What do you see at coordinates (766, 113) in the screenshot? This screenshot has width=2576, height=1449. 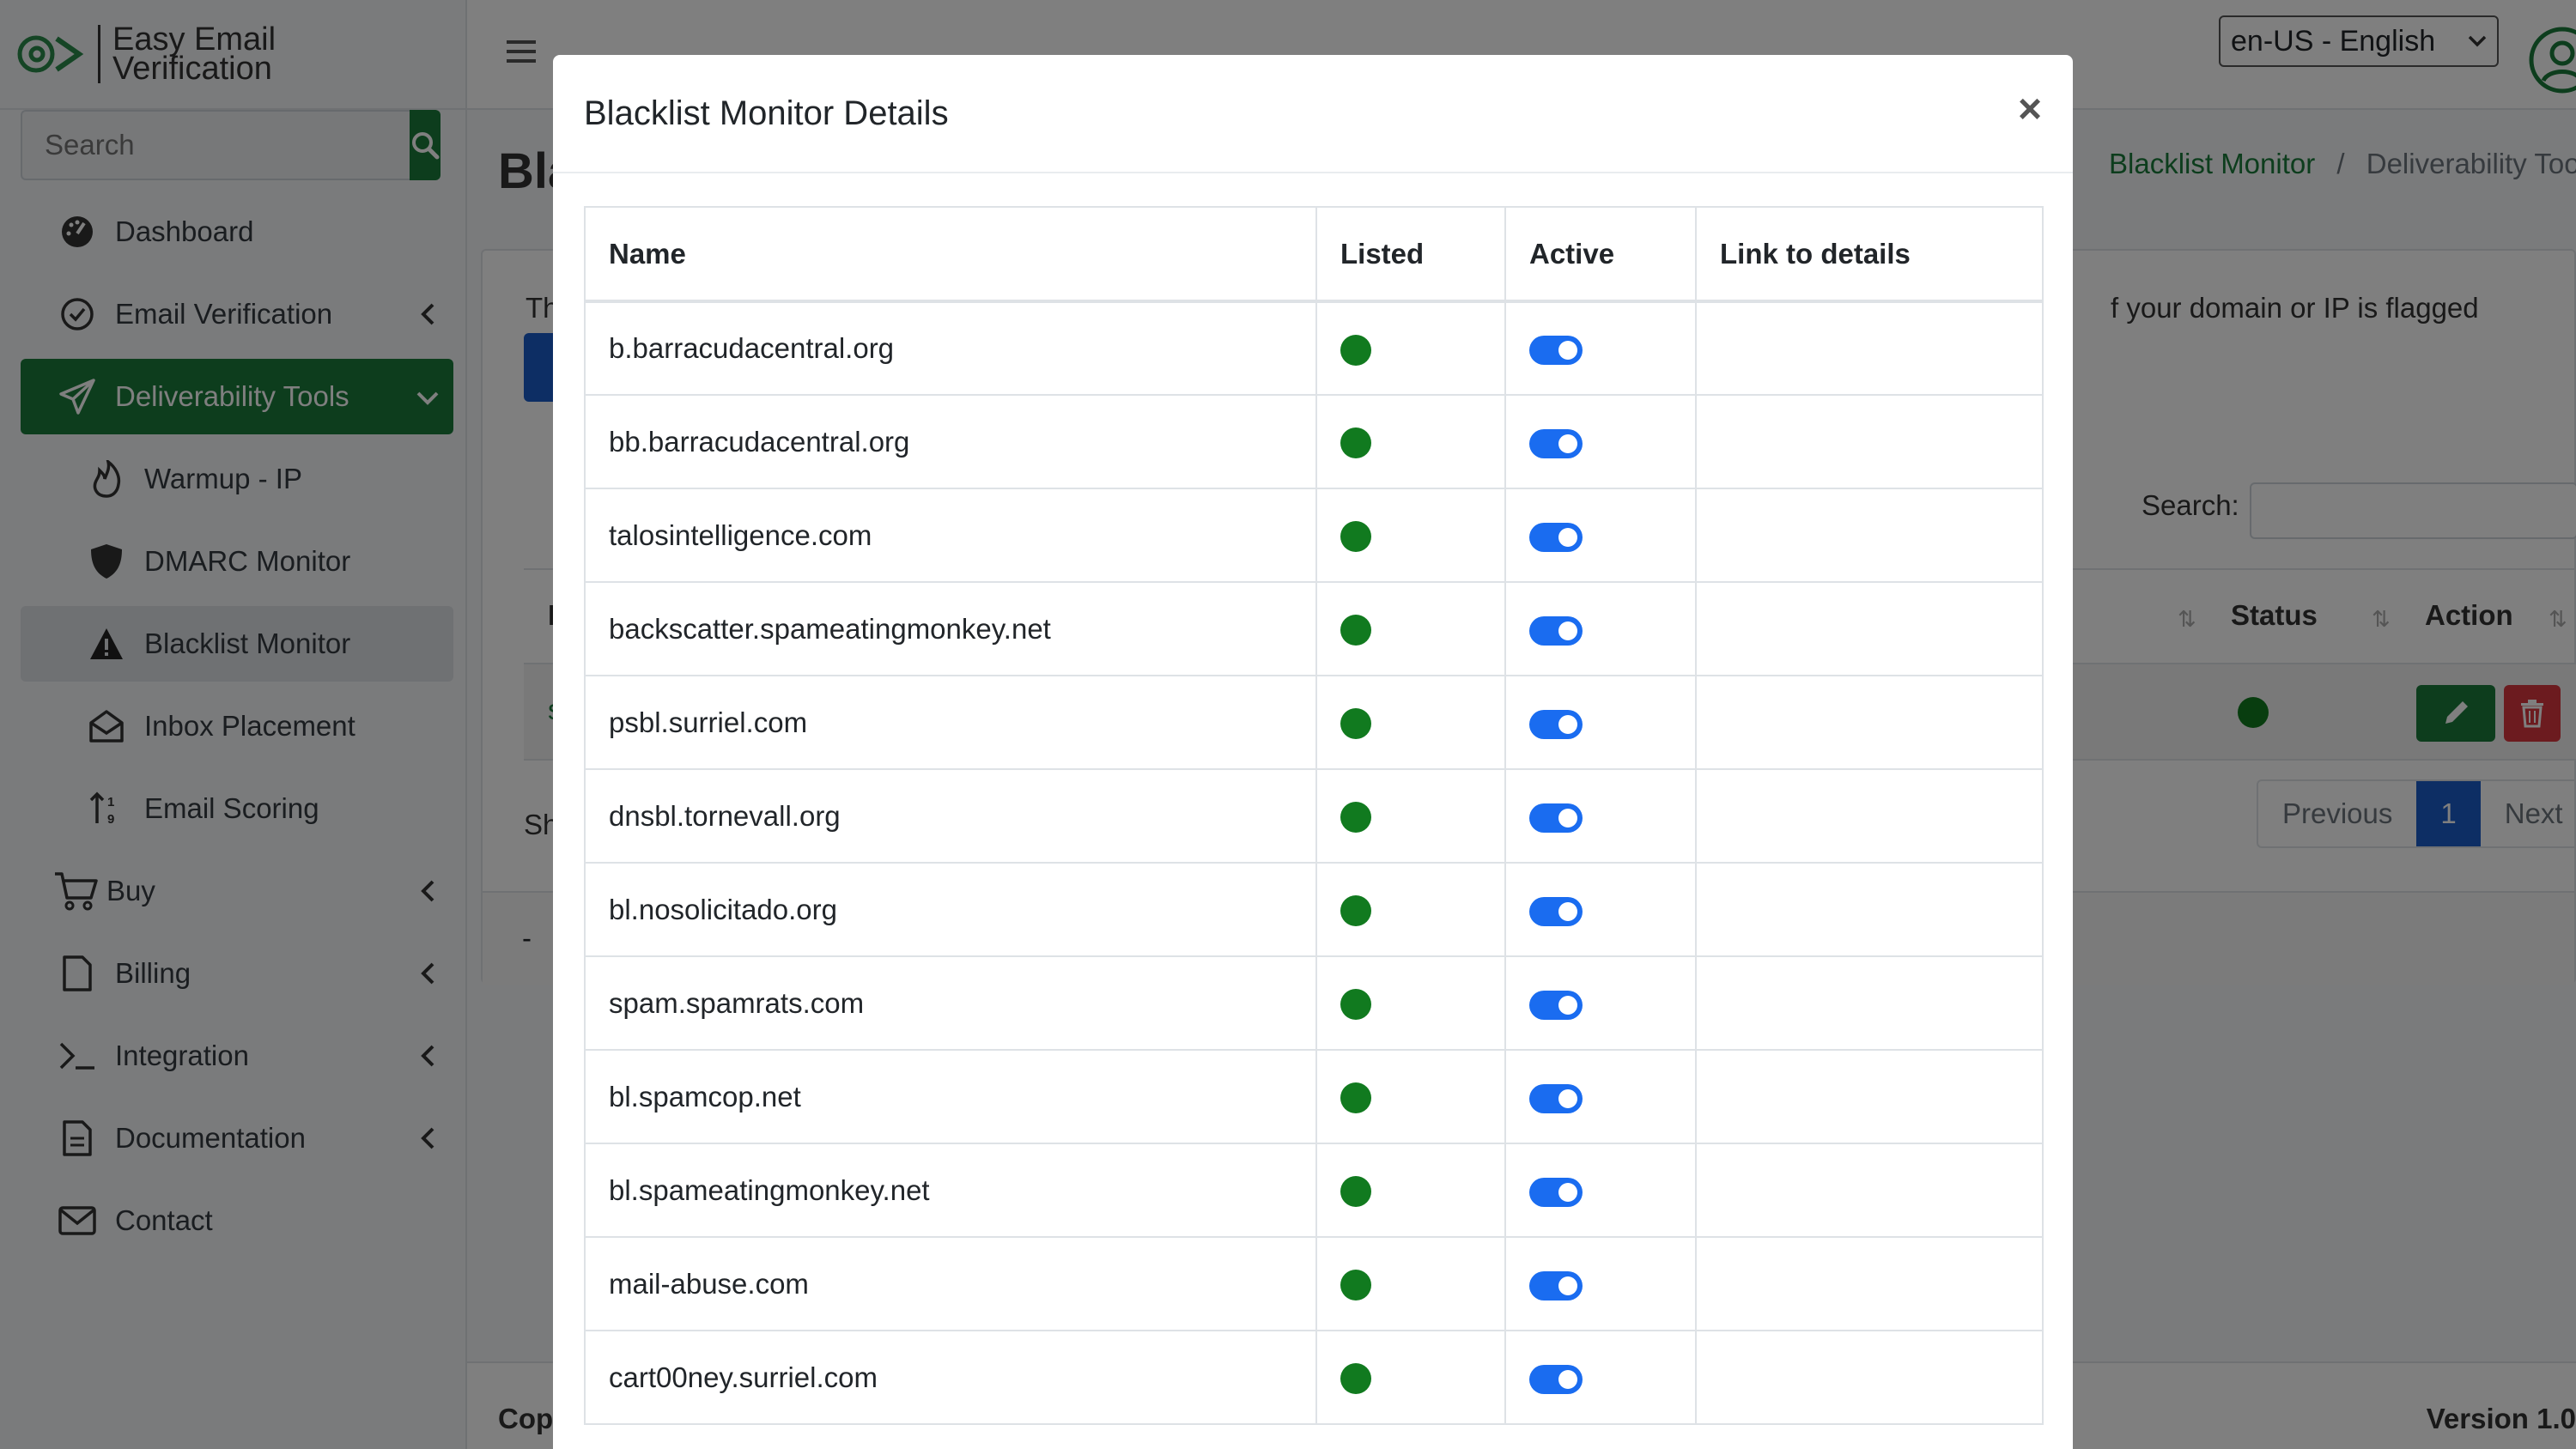 I see `modal-title: Blacklist Monitor Details` at bounding box center [766, 113].